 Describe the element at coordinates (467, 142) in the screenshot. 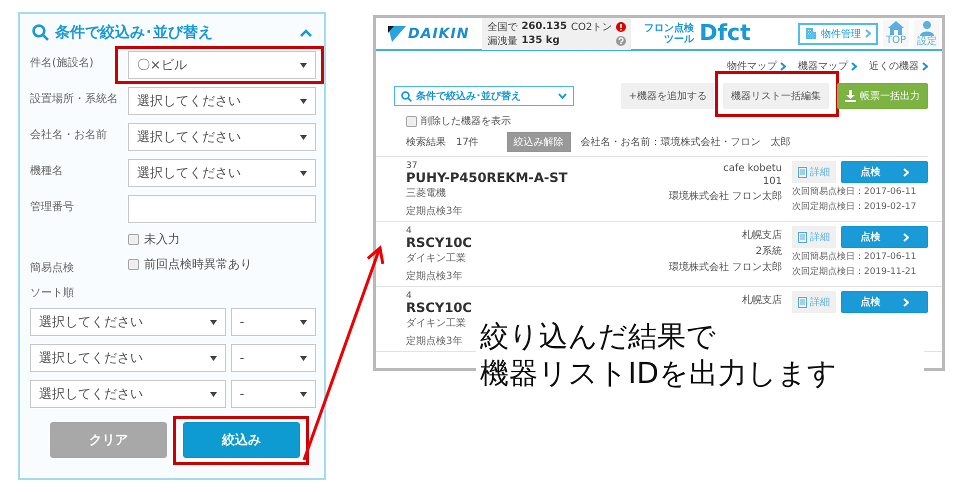

I see `results-count: 17件` at that location.